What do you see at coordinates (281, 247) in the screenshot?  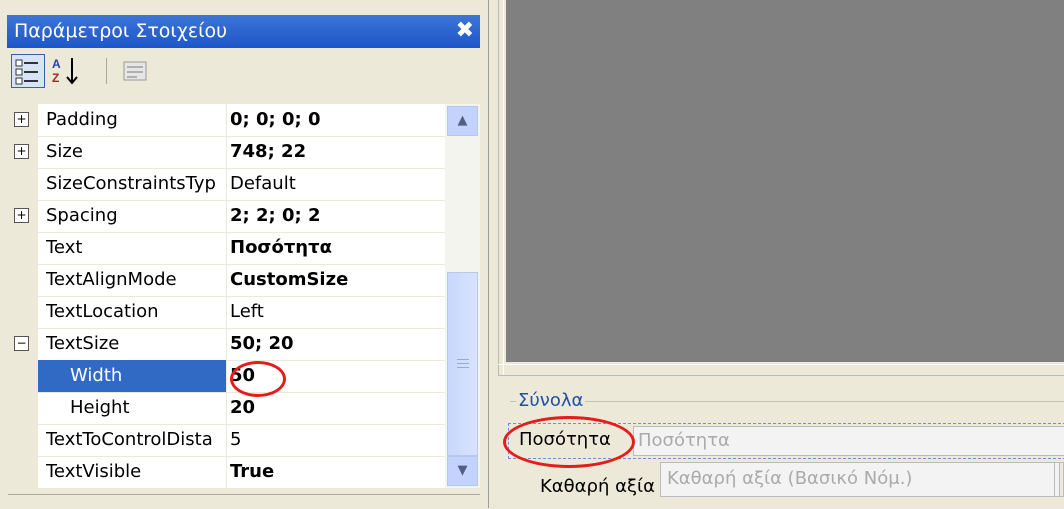 I see `property-value: Ποσότητα` at bounding box center [281, 247].